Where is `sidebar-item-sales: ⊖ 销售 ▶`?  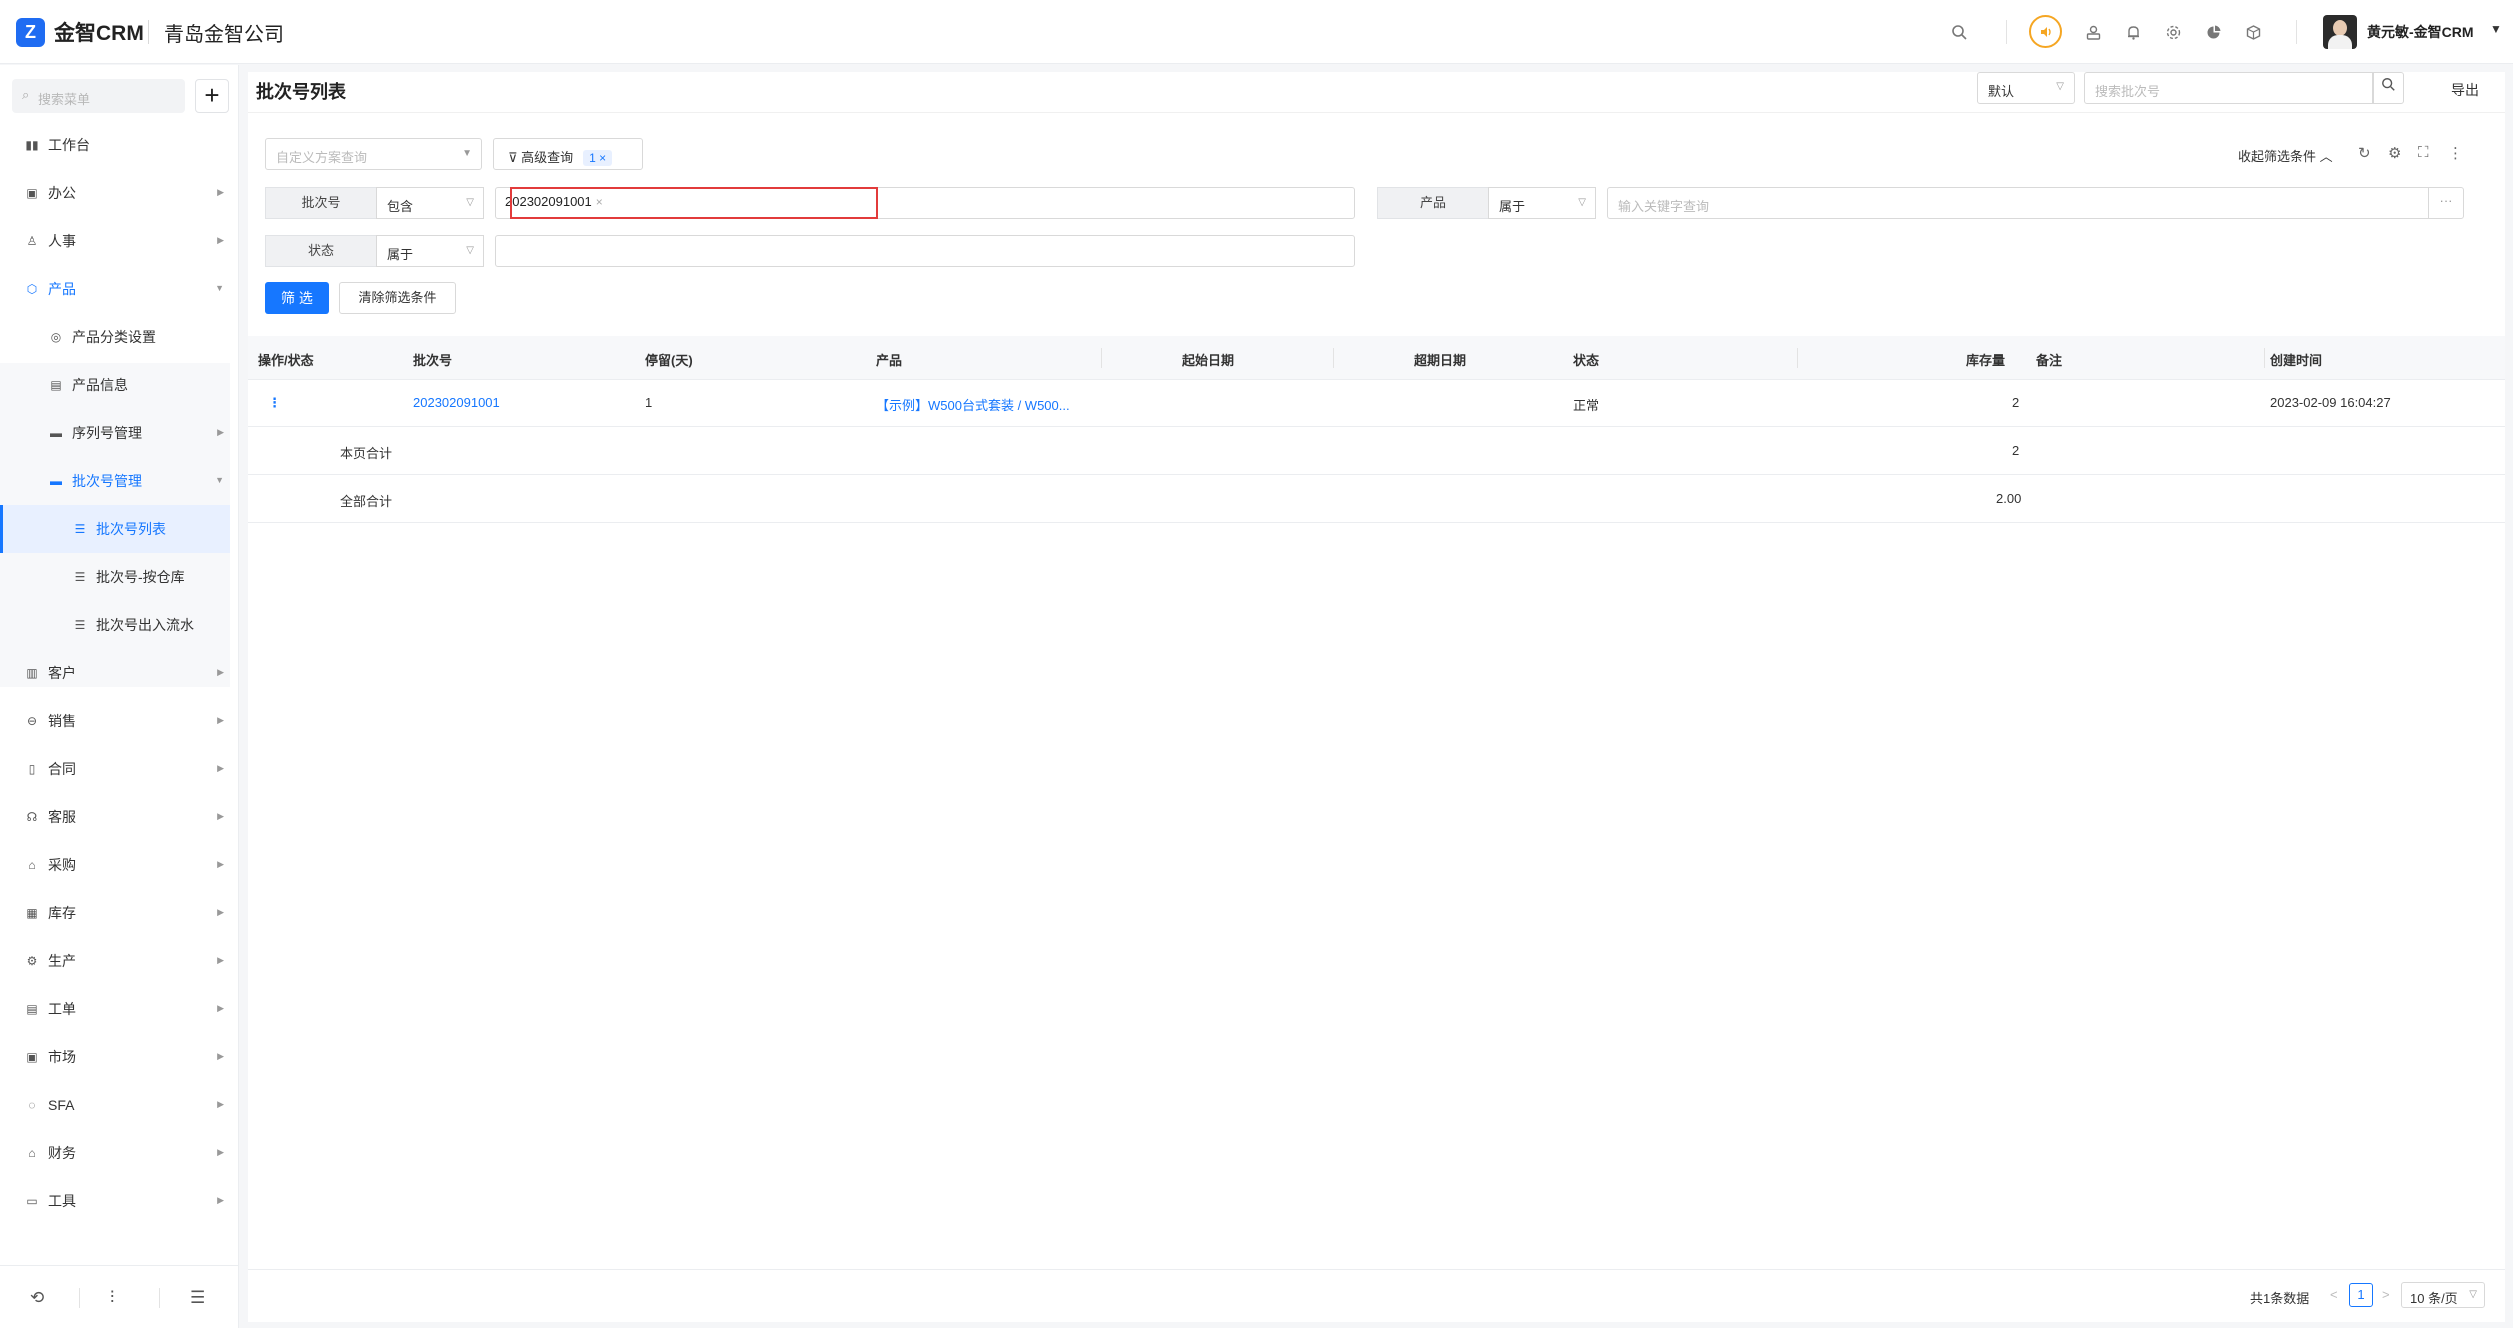
sidebar-item-sales: ⊖ 销售 ▶ is located at coordinates (115, 721).